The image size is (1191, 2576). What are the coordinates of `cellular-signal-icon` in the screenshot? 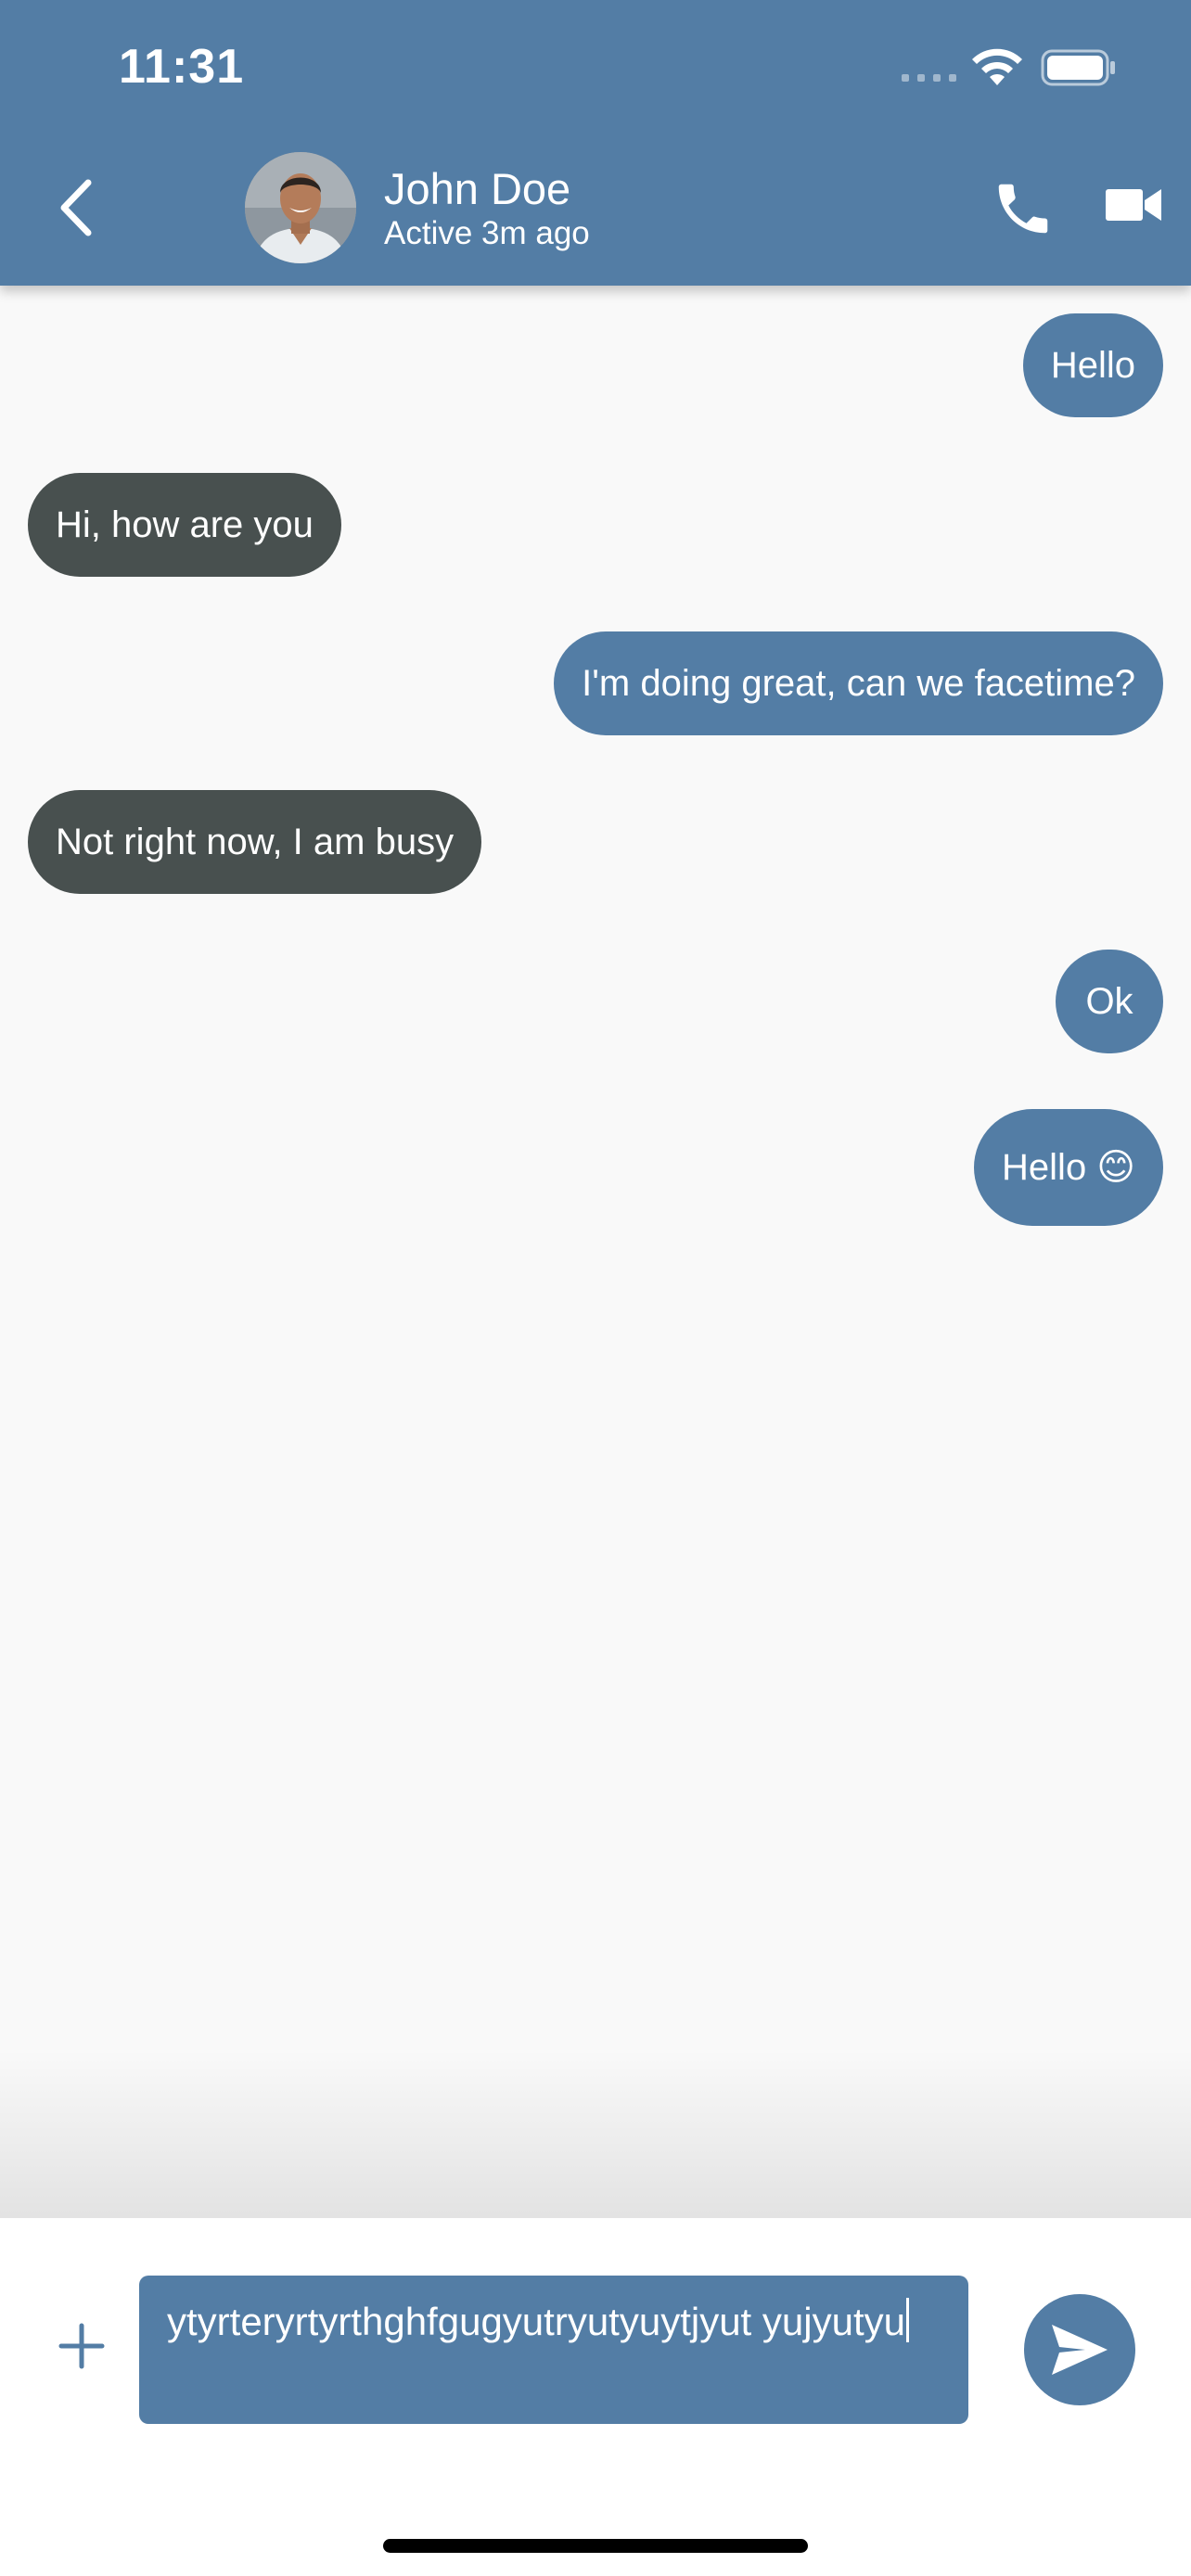 It's located at (929, 78).